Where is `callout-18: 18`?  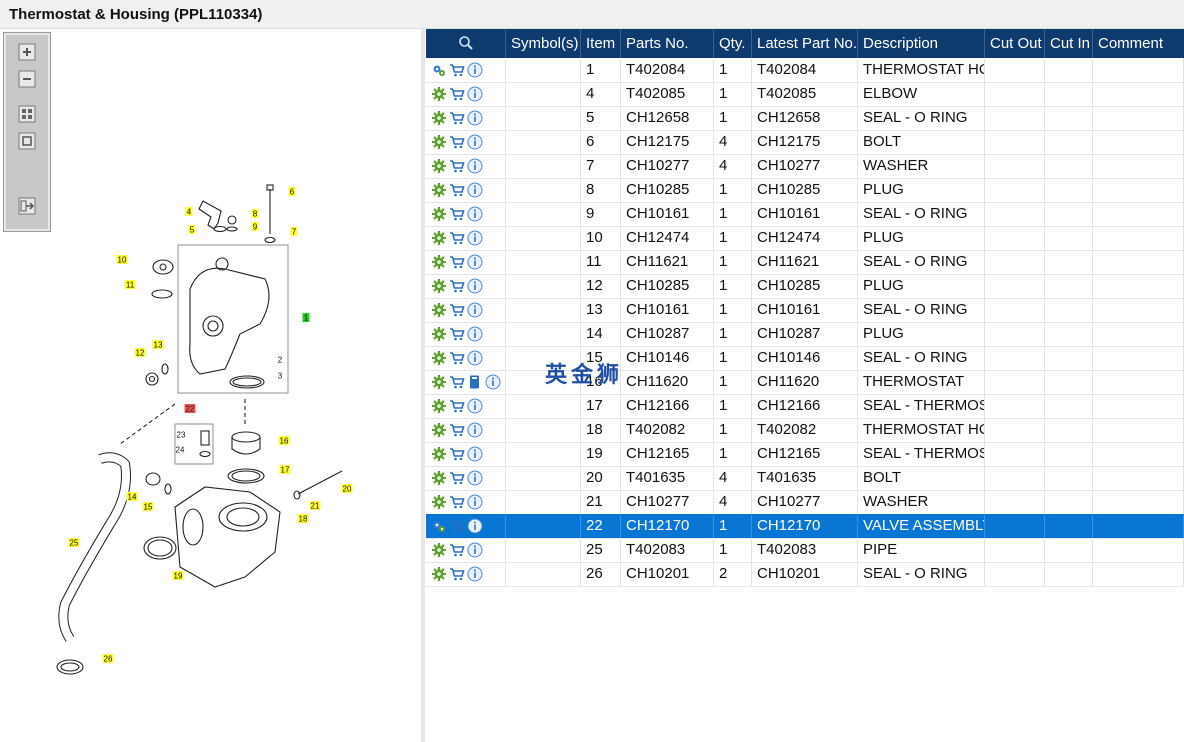 callout-18: 18 is located at coordinates (303, 519).